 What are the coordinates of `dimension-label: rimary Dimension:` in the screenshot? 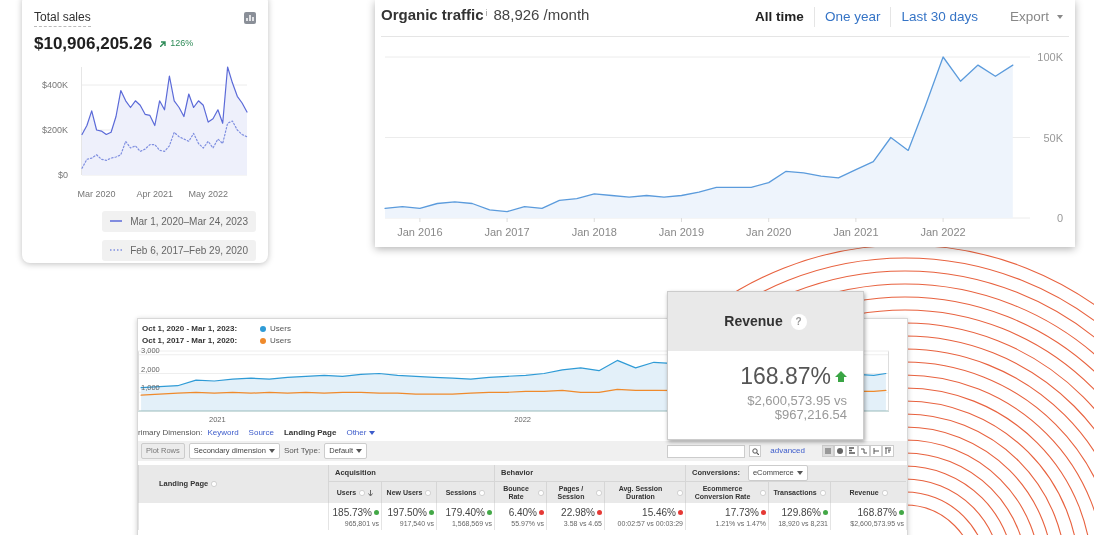 It's located at (170, 433).